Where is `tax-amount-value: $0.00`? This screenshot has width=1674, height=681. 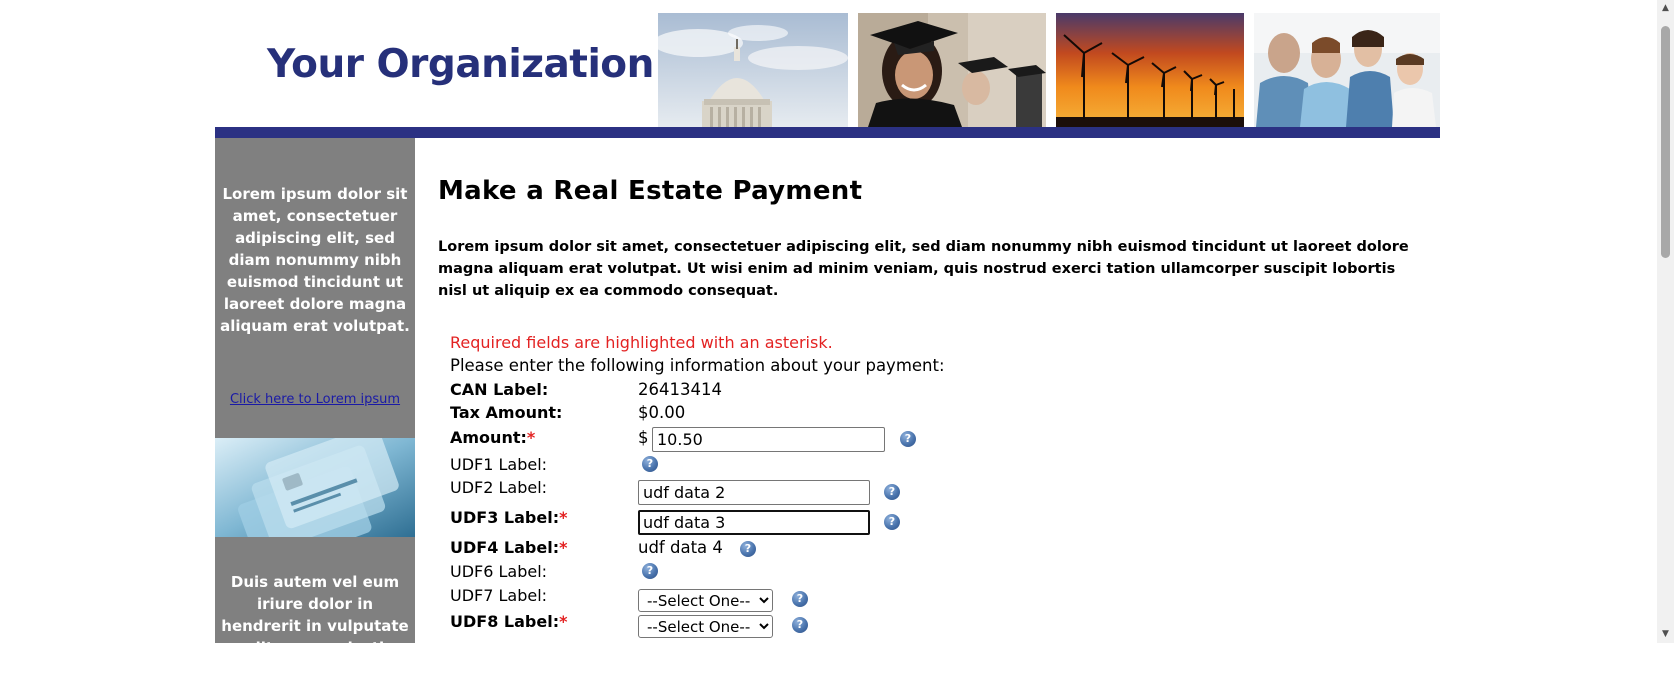 tax-amount-value: $0.00 is located at coordinates (662, 412).